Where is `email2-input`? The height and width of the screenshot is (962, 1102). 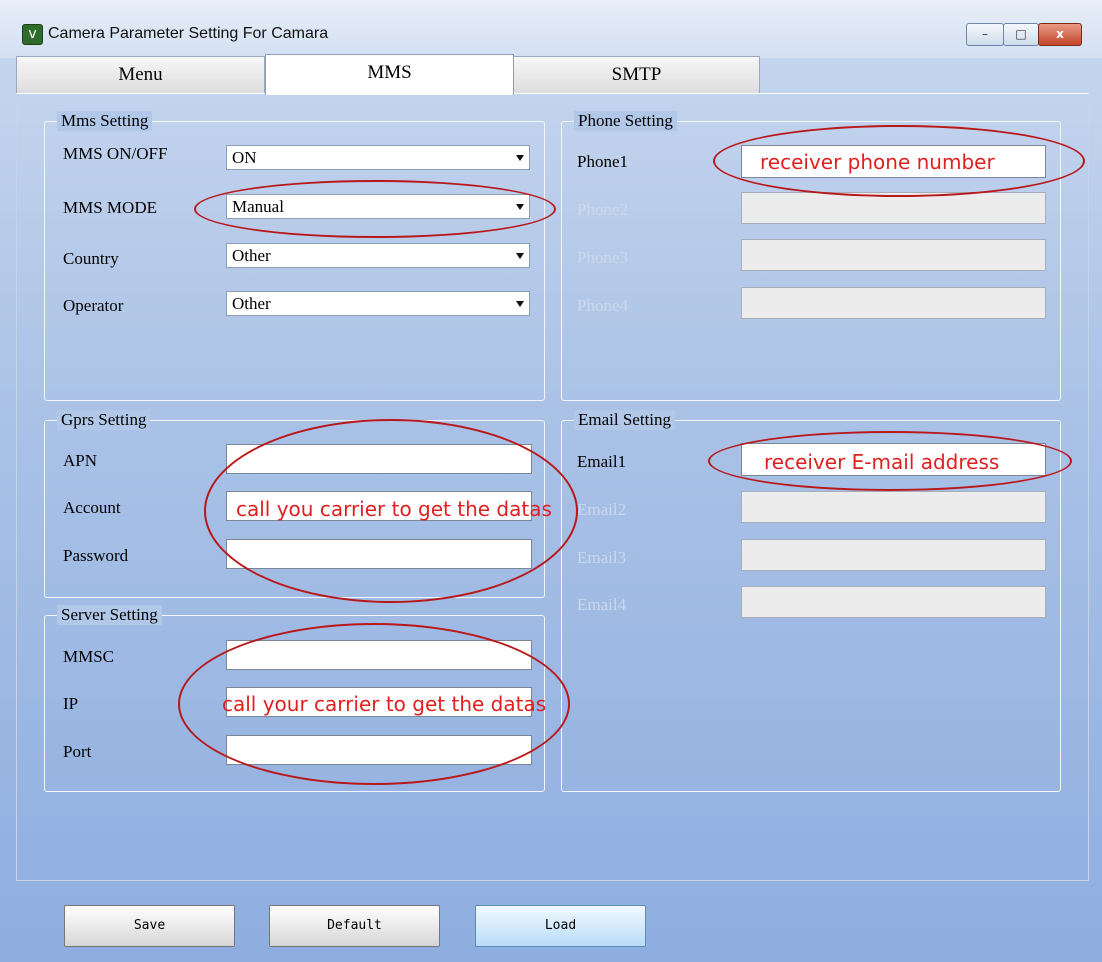 email2-input is located at coordinates (893, 507).